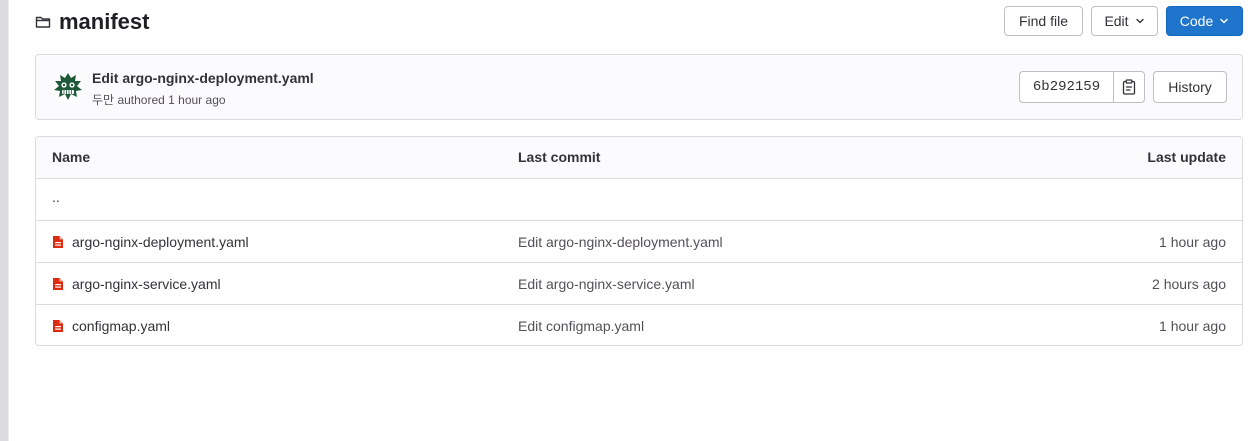 The image size is (1260, 441). Describe the element at coordinates (68, 87) in the screenshot. I see `author-avatar` at that location.